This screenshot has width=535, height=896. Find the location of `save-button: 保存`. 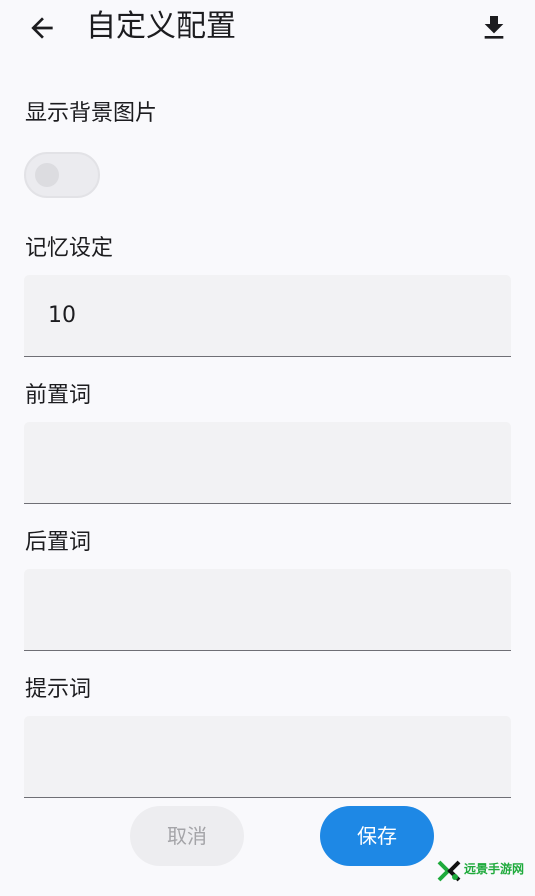

save-button: 保存 is located at coordinates (377, 836).